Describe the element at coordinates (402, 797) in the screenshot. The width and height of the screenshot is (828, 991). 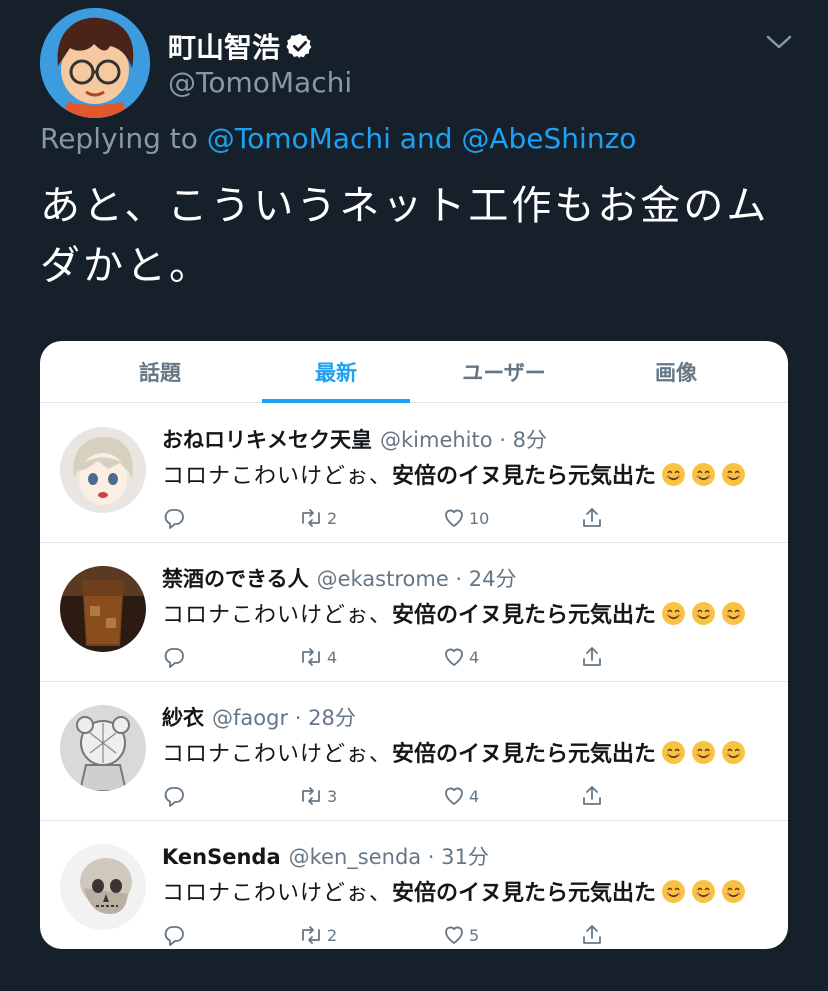
I see `action-bar: 3 4` at that location.